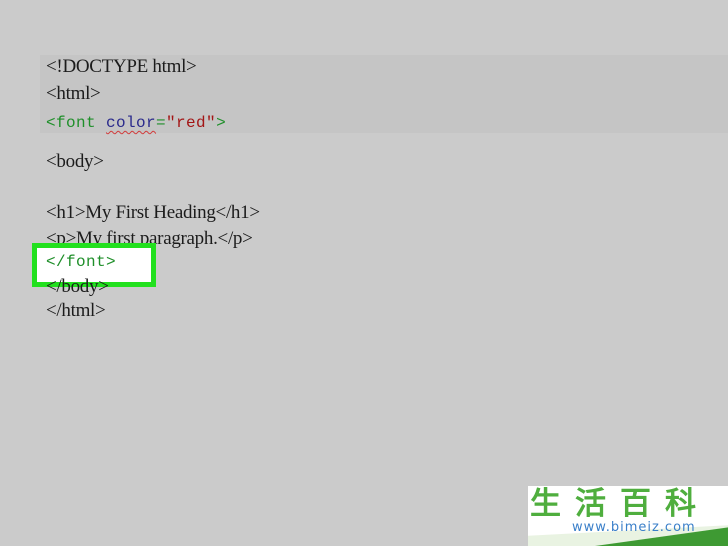 This screenshot has width=728, height=546. Describe the element at coordinates (153, 212) in the screenshot. I see `code-line-h1: <h1>My First Heading</h1>` at that location.